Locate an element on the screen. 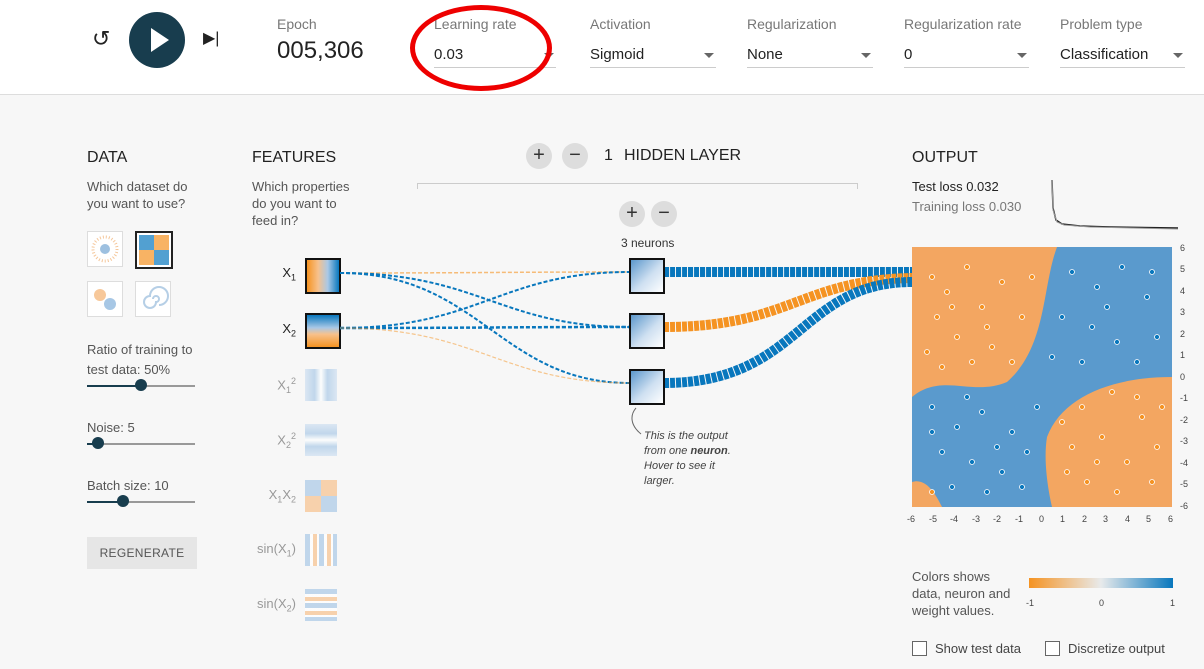 This screenshot has width=1204, height=669. y-tick: 4 is located at coordinates (1183, 291).